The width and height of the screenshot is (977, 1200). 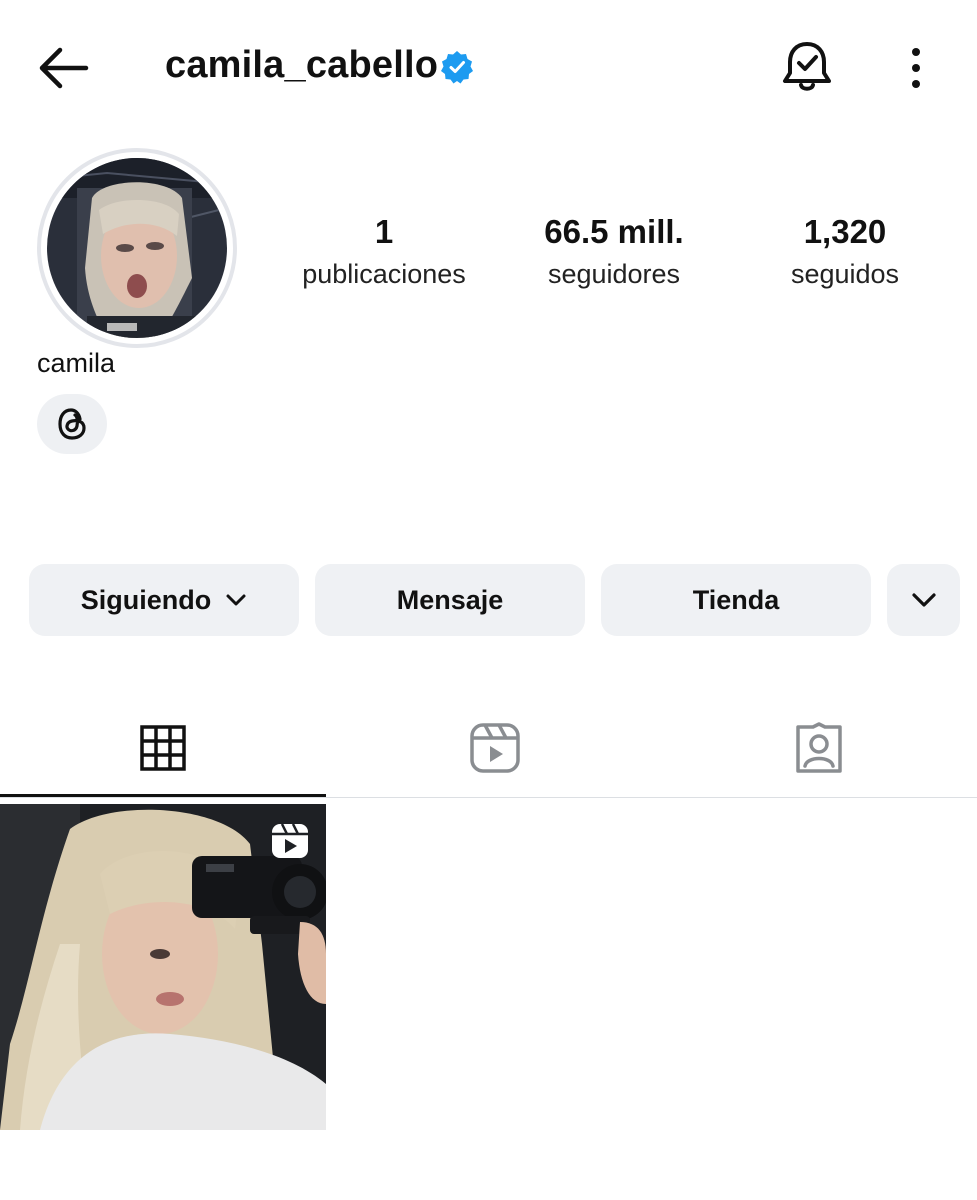 I want to click on back-arrow-icon, so click(x=64, y=68).